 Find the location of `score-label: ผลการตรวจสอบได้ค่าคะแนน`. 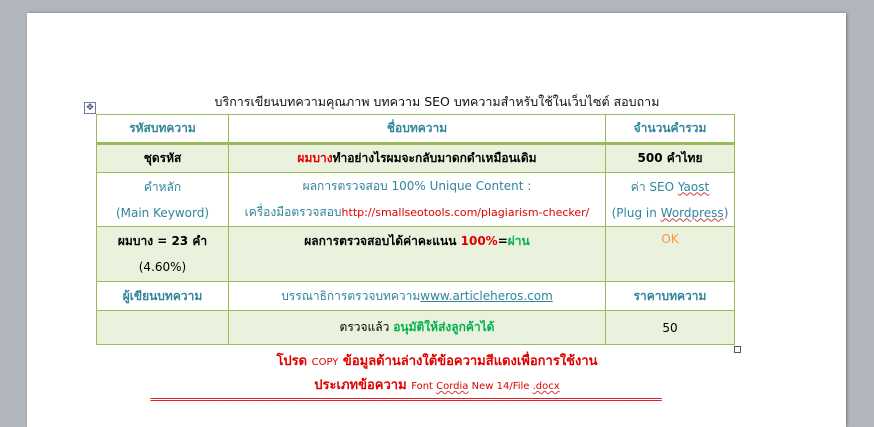

score-label: ผลการตรวจสอบได้ค่าคะแนน is located at coordinates (382, 241).